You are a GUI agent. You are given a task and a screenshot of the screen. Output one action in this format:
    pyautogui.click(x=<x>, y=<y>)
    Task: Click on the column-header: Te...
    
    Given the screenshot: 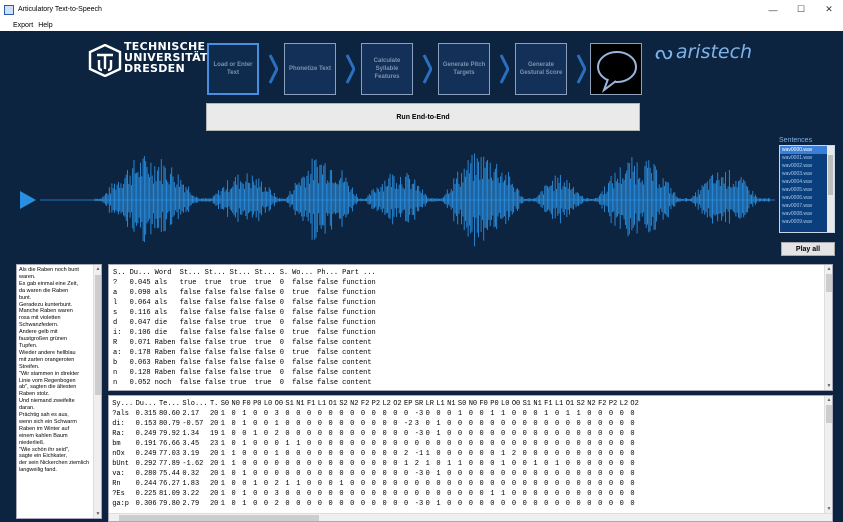 What is the action you would take?
    pyautogui.click(x=169, y=404)
    